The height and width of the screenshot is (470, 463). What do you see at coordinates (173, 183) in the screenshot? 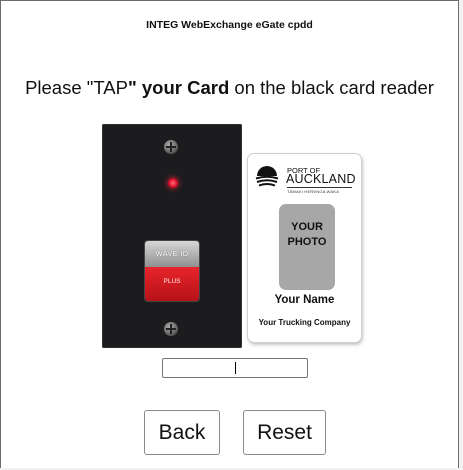
I see `reader-led-indicator` at bounding box center [173, 183].